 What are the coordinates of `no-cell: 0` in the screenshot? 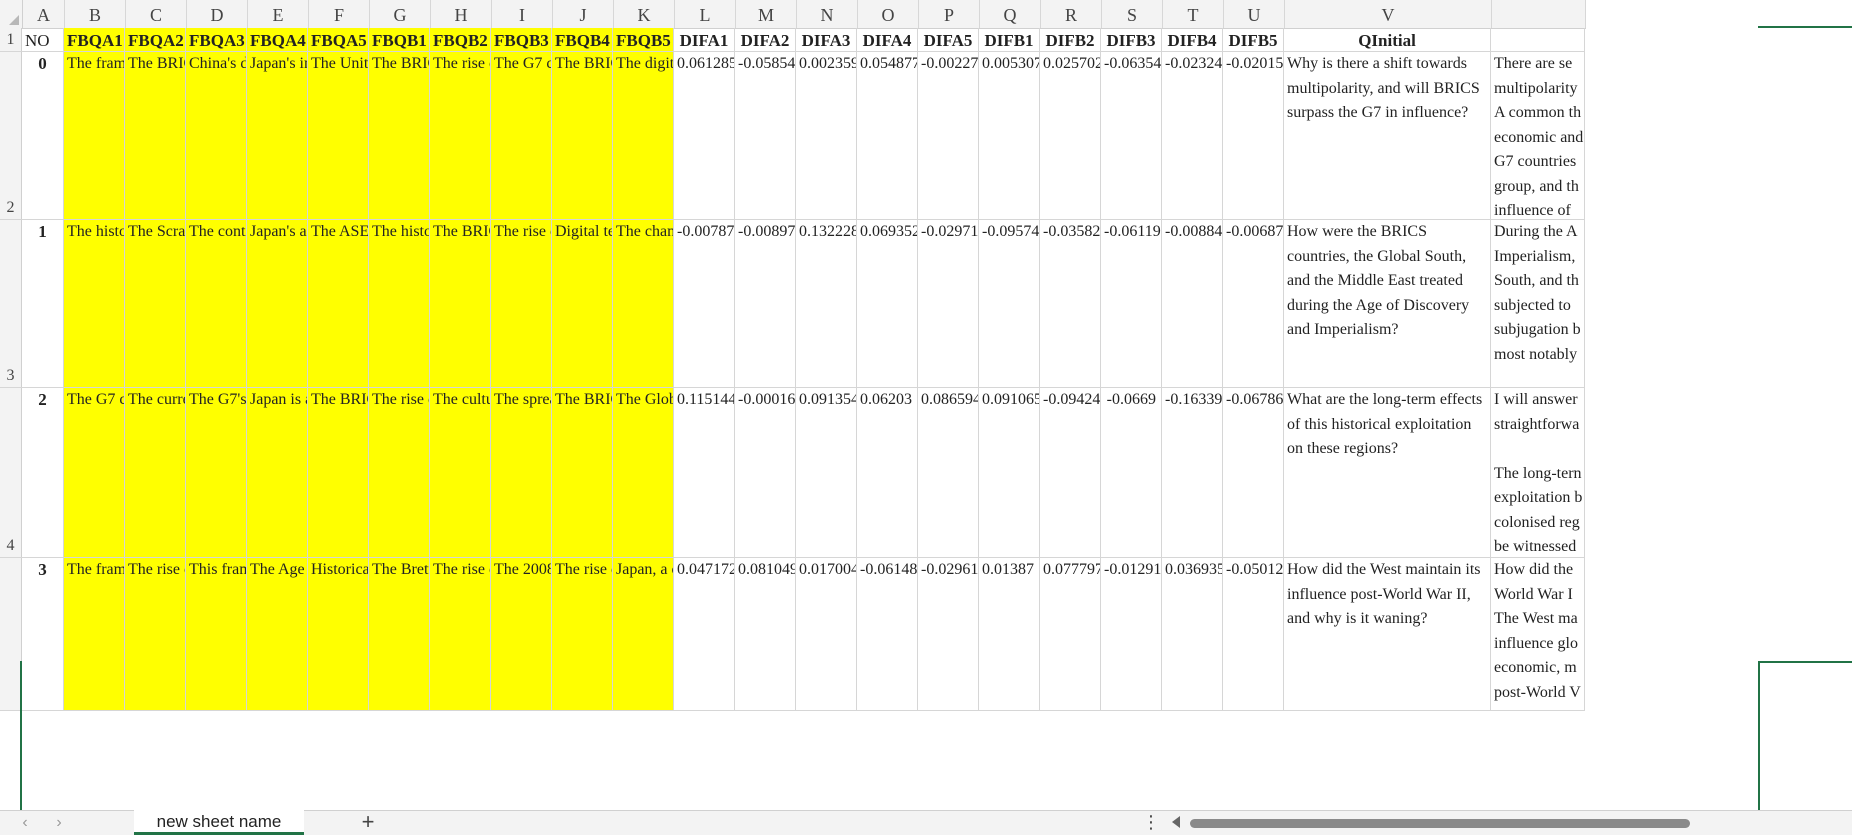 It's located at (43, 135).